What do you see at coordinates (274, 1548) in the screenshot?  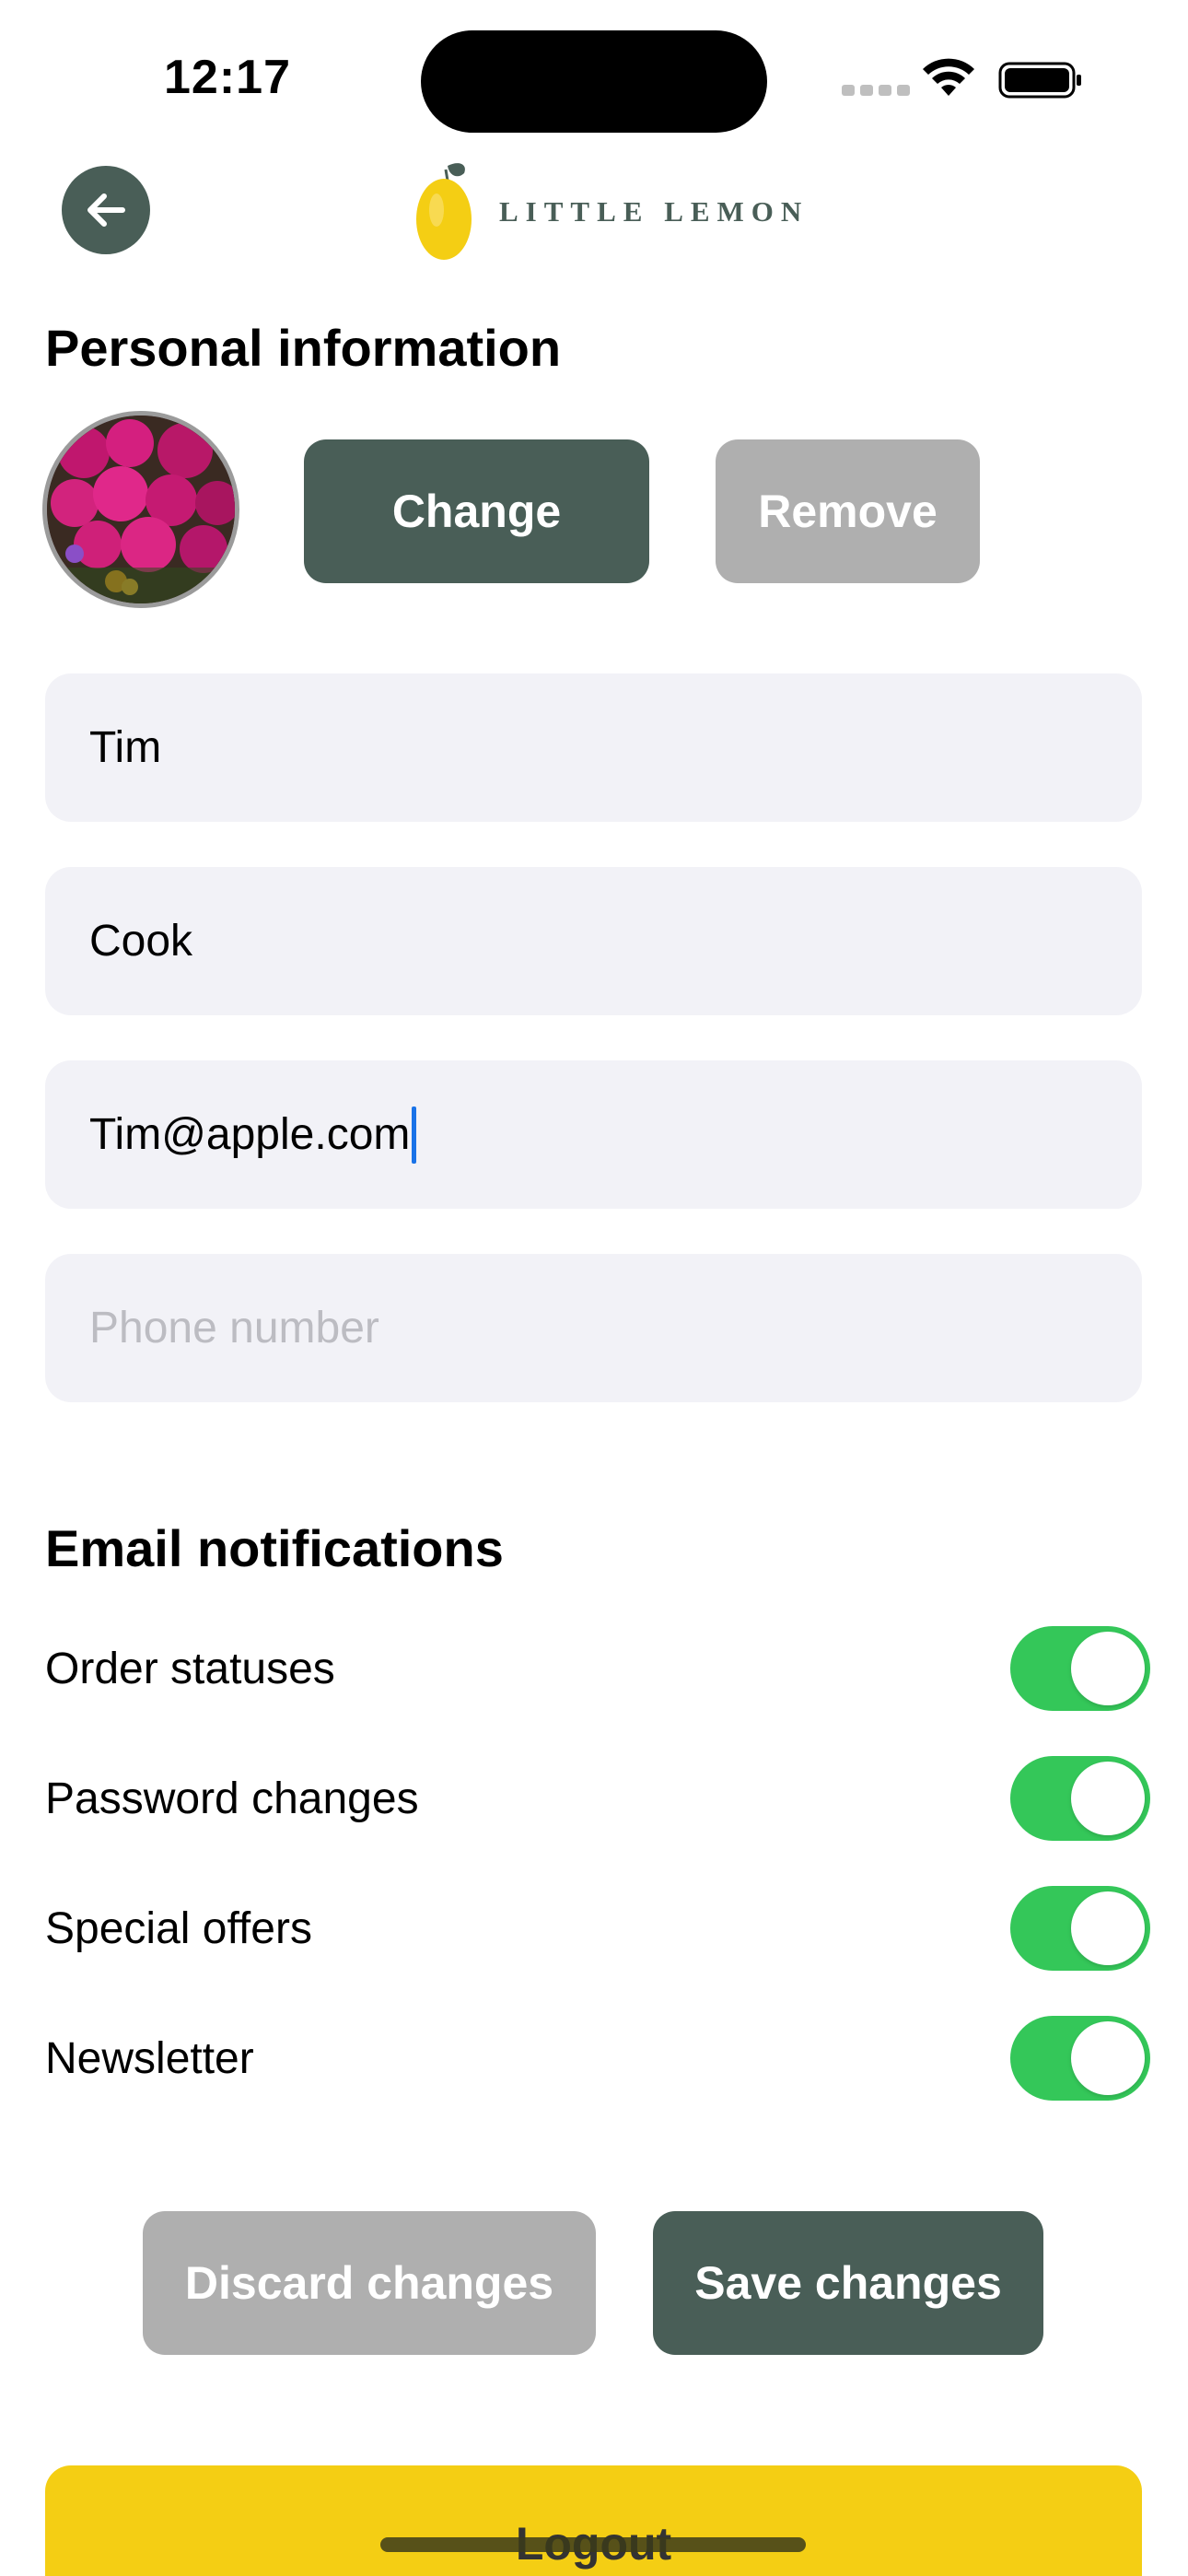 I see `email-notifications-title: Email notifications` at bounding box center [274, 1548].